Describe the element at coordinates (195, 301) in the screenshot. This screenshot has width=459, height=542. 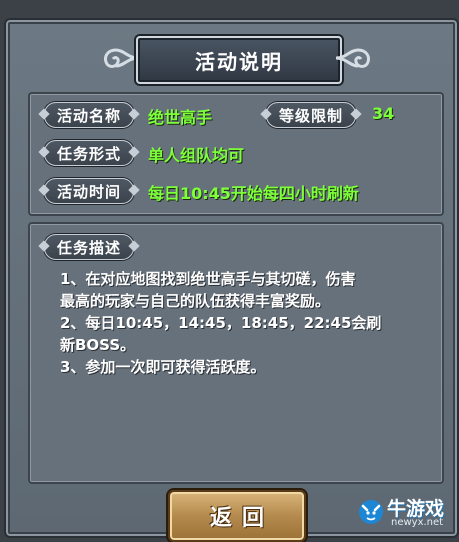
I see `description-line: 最高的玩家与自己的队伍获得丰富奖励。` at that location.